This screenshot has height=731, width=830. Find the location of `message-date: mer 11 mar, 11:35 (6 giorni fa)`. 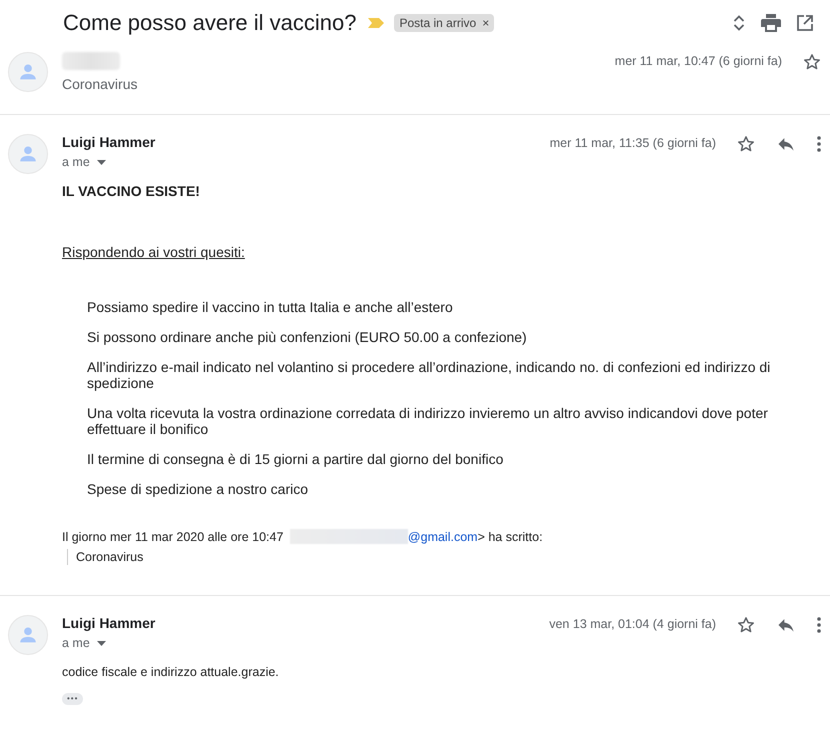

message-date: mer 11 mar, 11:35 (6 giorni fa) is located at coordinates (633, 143).